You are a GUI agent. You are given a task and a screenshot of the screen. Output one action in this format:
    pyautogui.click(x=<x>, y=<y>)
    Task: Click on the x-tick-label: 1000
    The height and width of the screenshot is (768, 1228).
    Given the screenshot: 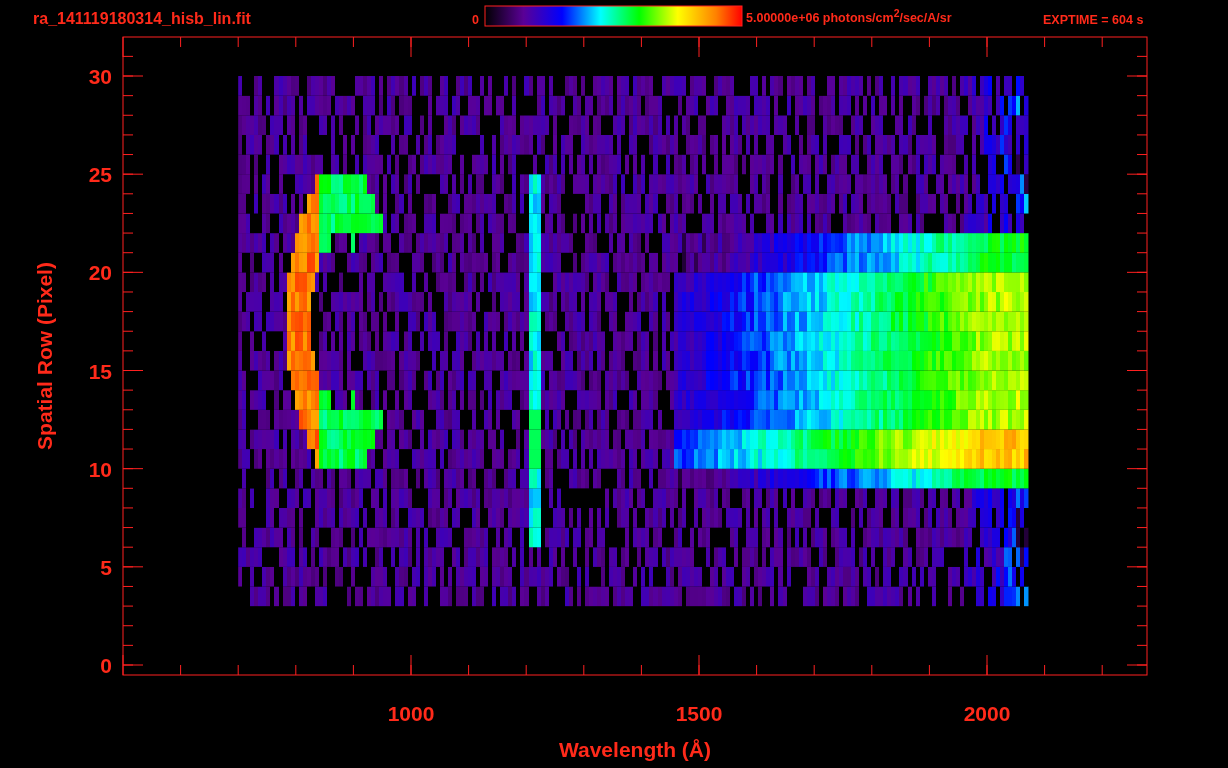 What is the action you would take?
    pyautogui.click(x=411, y=713)
    